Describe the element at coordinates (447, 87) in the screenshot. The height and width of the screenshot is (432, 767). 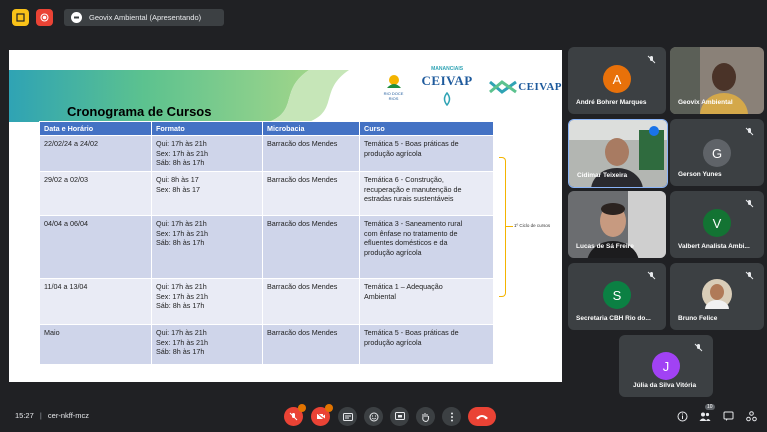
I see `ceivap-mananciais-logo: MANANCIAIS CEIVAP` at that location.